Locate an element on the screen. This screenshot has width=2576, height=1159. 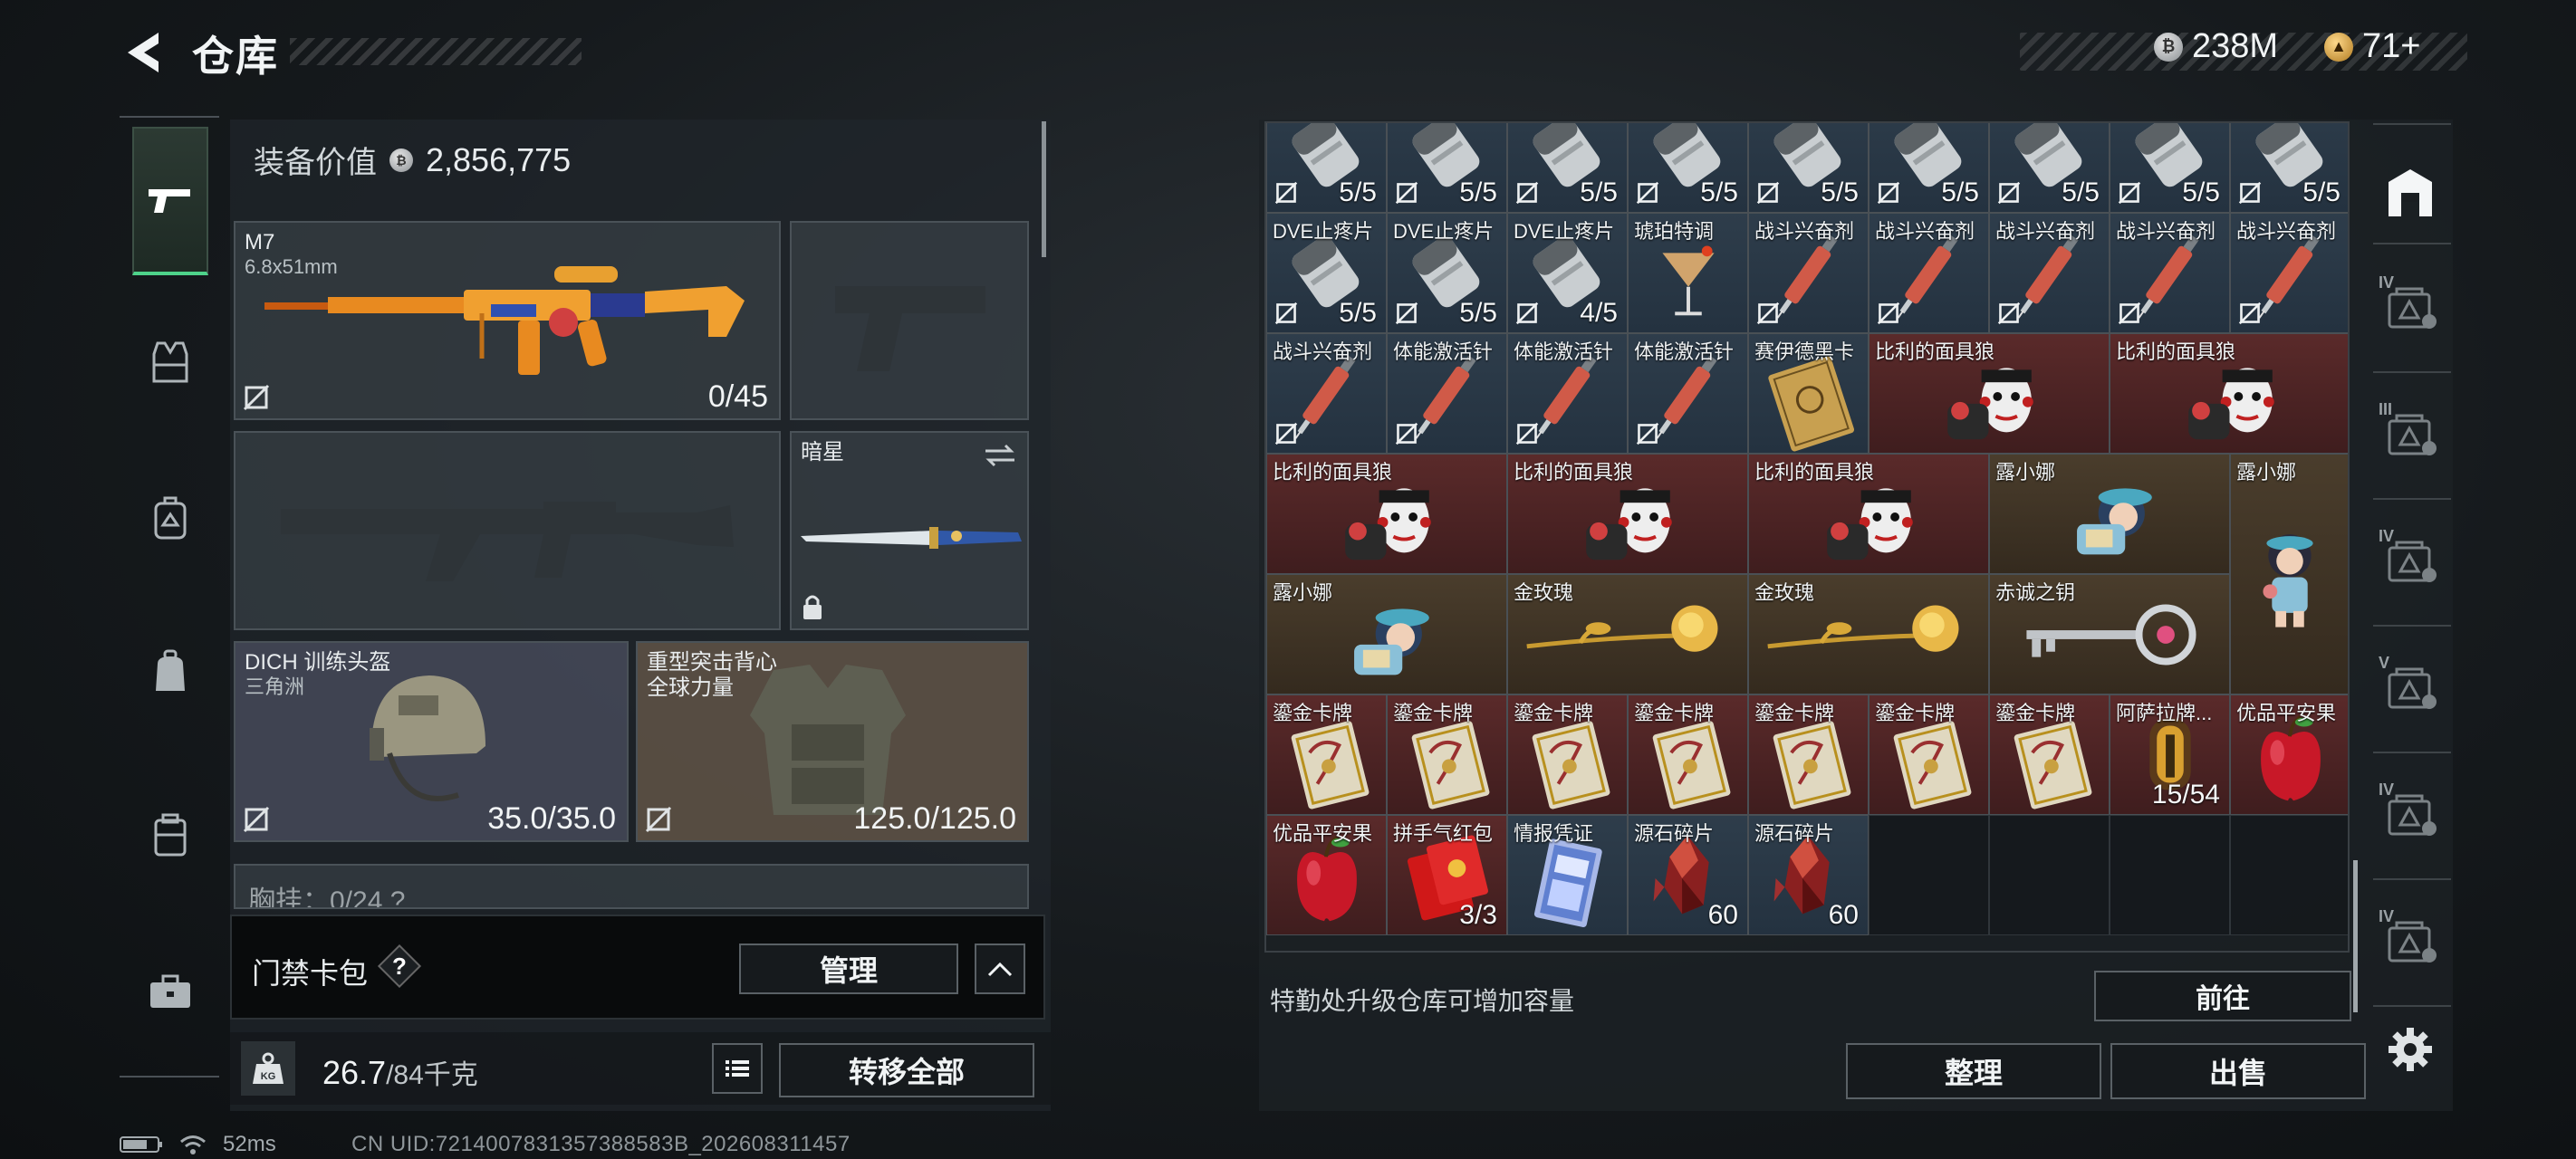
home-stash-icon is located at coordinates (2410, 193).